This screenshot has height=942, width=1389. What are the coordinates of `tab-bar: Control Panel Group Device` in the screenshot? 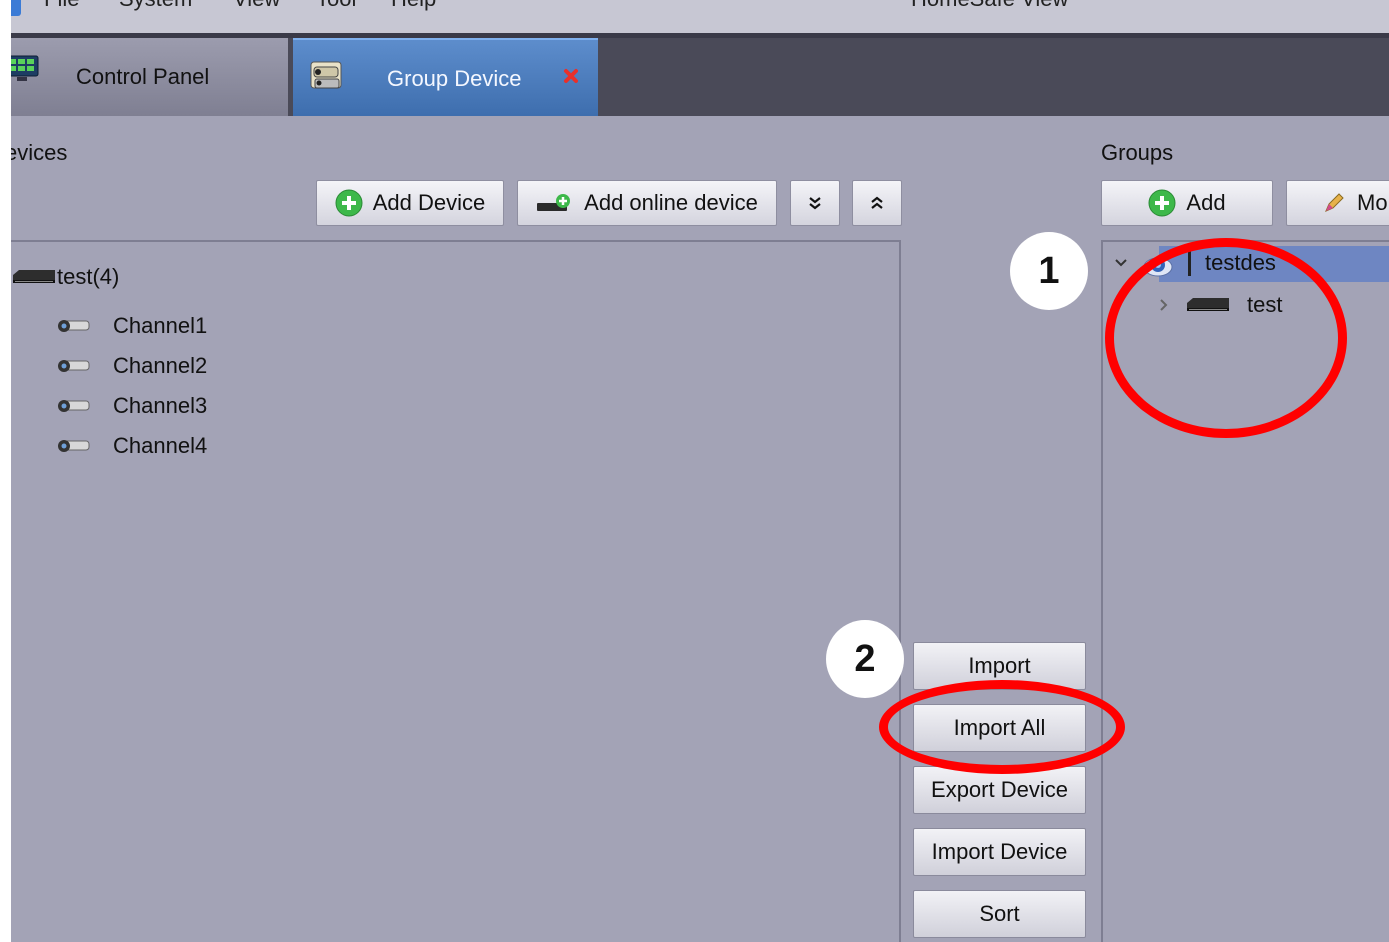 It's located at (700, 77).